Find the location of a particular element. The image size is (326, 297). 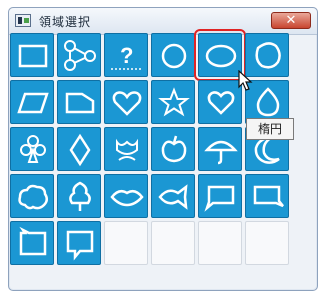

club-icon is located at coordinates (32, 149).